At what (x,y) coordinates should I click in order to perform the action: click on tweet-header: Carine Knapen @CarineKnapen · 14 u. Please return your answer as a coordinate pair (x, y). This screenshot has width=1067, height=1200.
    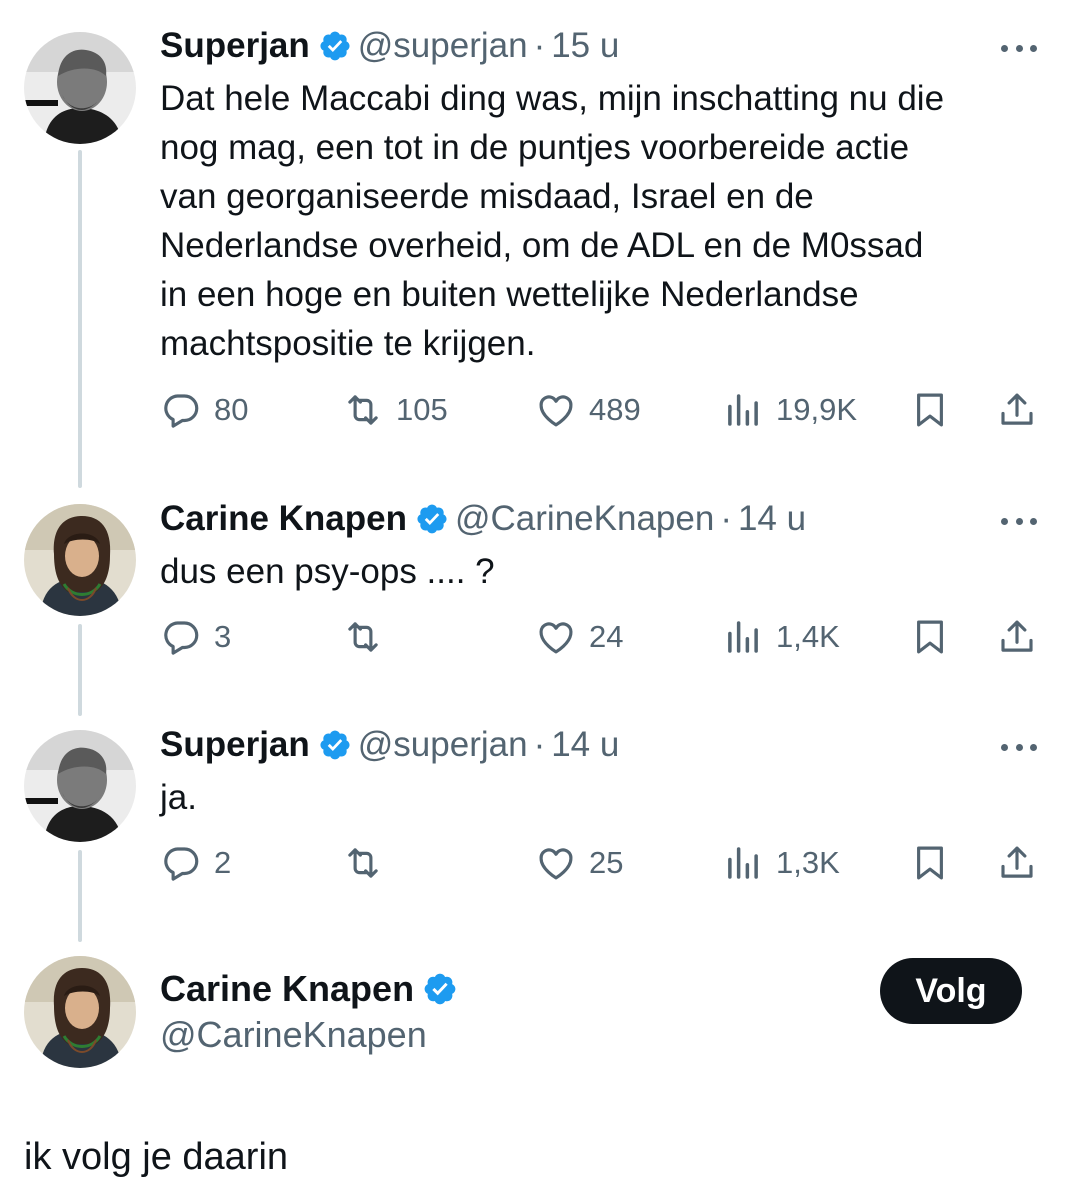
    Looking at the image, I should click on (483, 519).